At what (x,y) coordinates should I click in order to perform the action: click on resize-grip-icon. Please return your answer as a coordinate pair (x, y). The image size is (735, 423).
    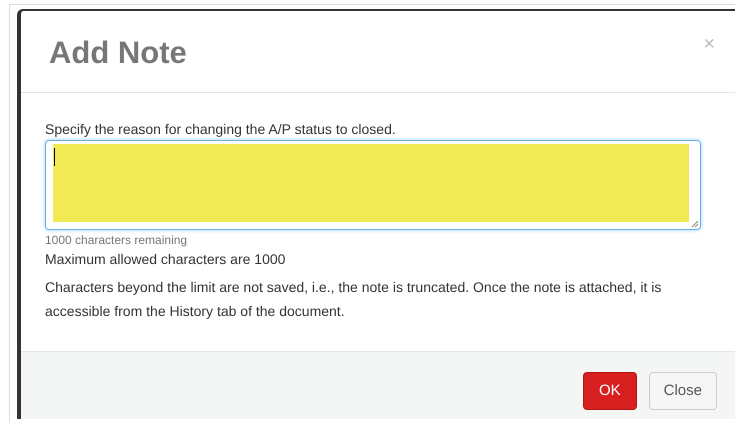
    Looking at the image, I should click on (695, 224).